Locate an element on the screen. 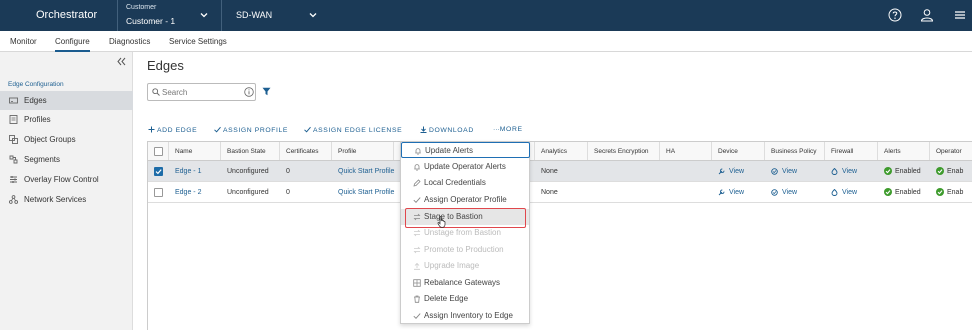  tab-diagnostics: Diagnostics is located at coordinates (129, 41).